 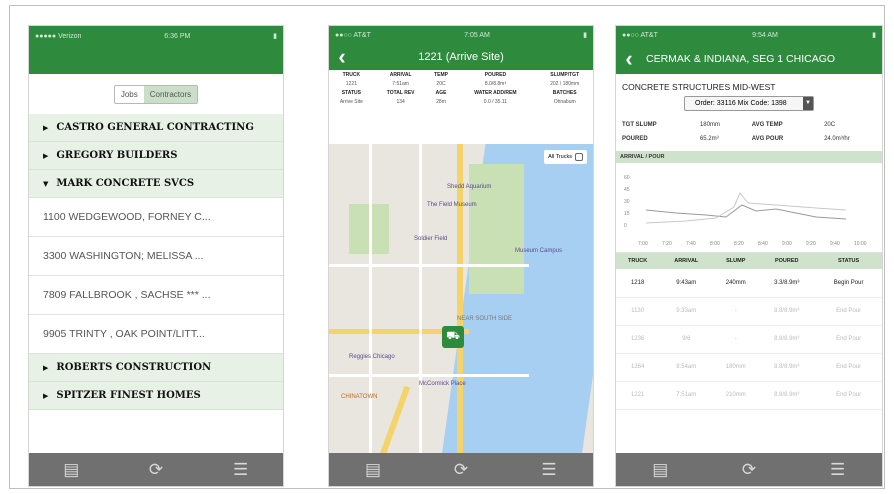 I want to click on x-tick-label: 9:00, so click(x=787, y=244).